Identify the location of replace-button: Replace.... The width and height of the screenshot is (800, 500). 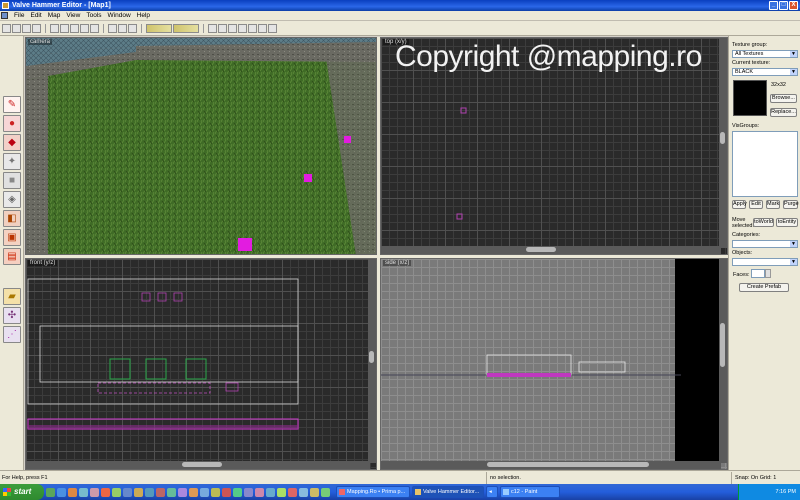
(783, 112).